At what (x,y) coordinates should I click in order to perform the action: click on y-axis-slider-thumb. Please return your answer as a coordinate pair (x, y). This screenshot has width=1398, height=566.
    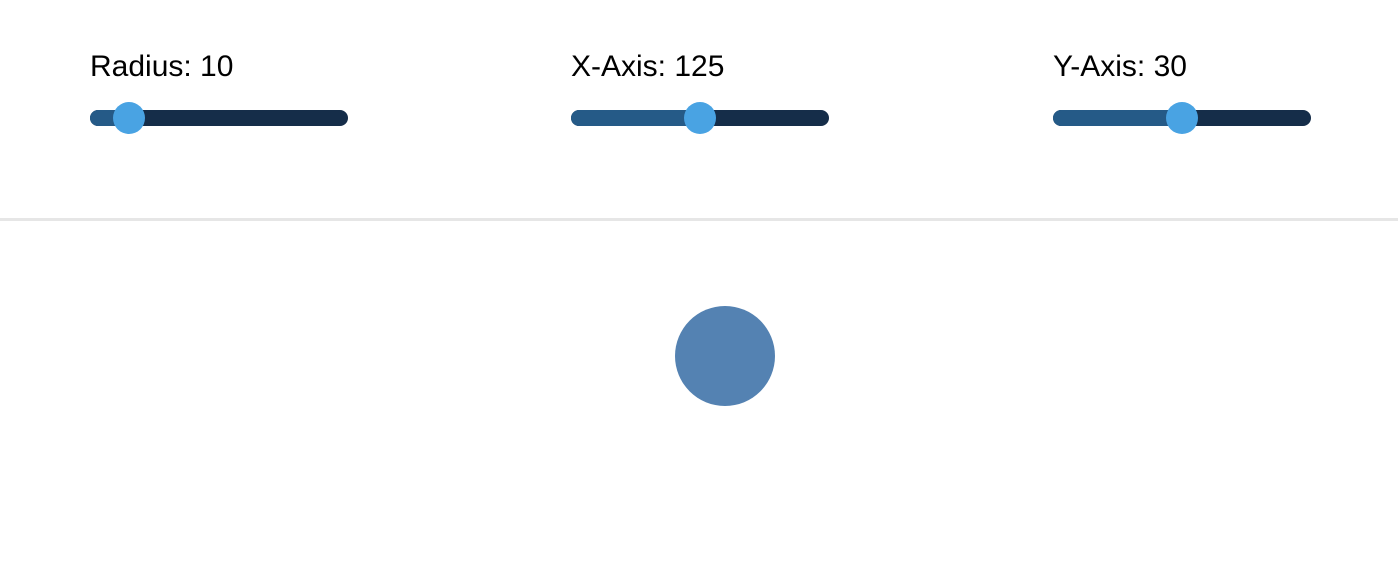
    Looking at the image, I should click on (1182, 118).